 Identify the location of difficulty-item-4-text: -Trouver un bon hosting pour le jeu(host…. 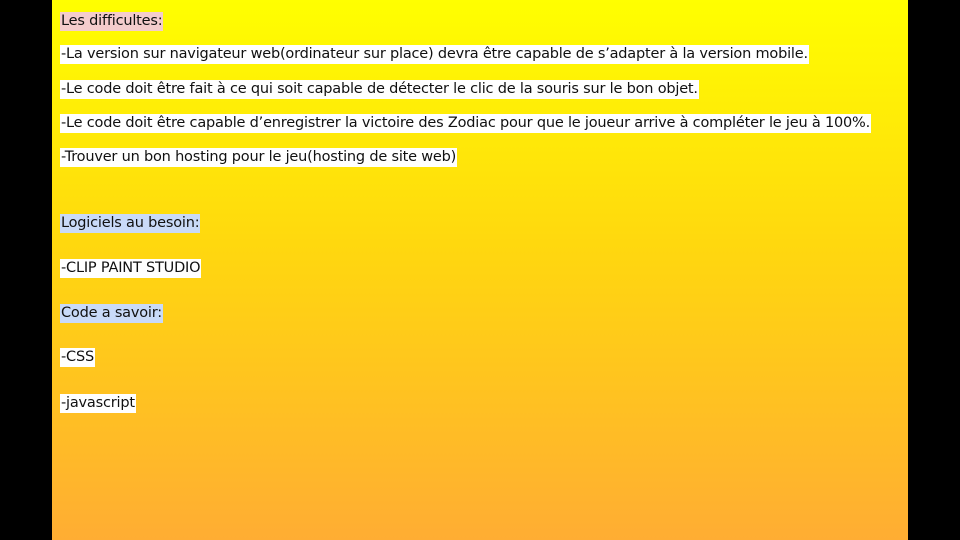
(259, 157).